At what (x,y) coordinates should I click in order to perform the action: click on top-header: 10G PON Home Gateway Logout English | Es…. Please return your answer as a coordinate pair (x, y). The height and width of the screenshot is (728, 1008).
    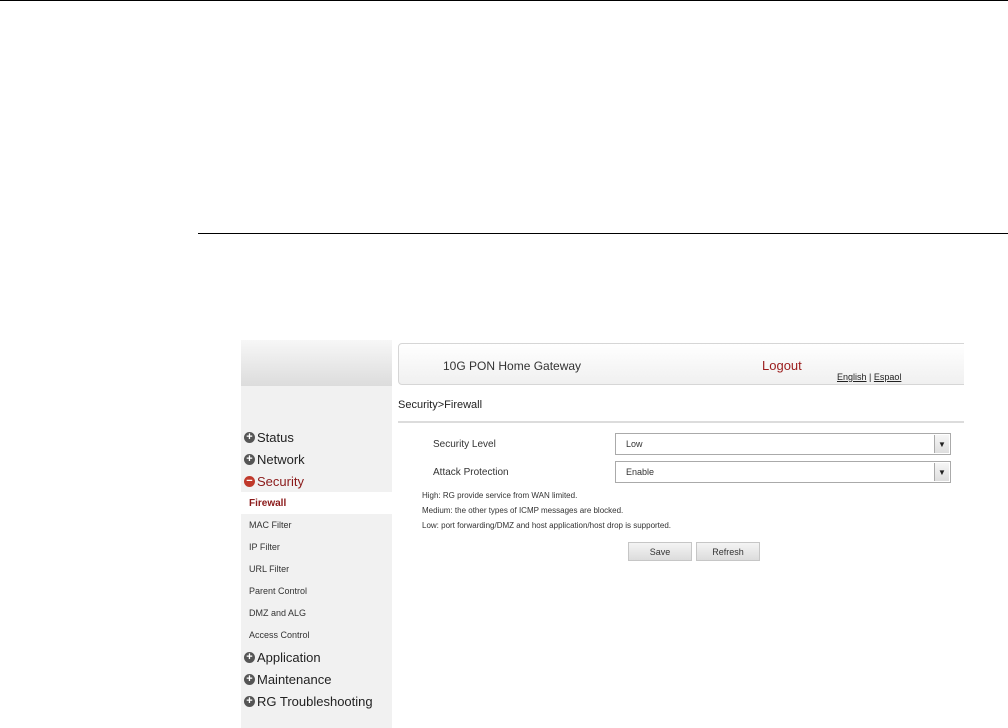
    Looking at the image, I should click on (681, 364).